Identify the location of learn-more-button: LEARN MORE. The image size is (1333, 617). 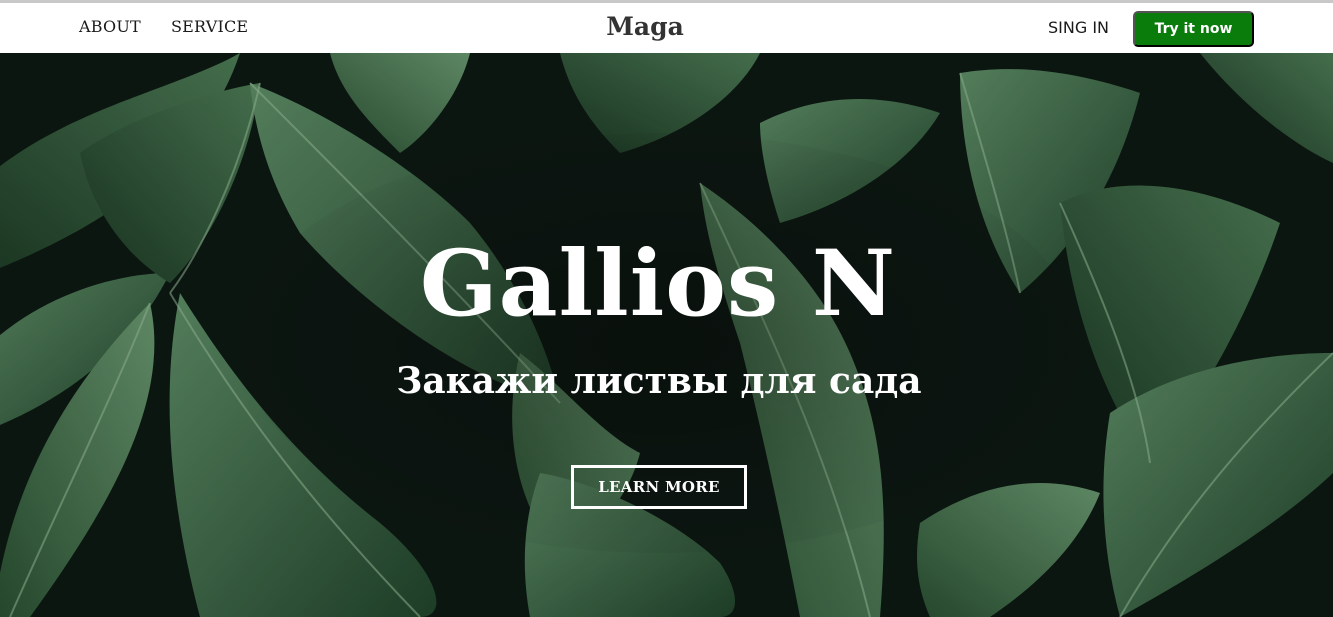
(659, 487).